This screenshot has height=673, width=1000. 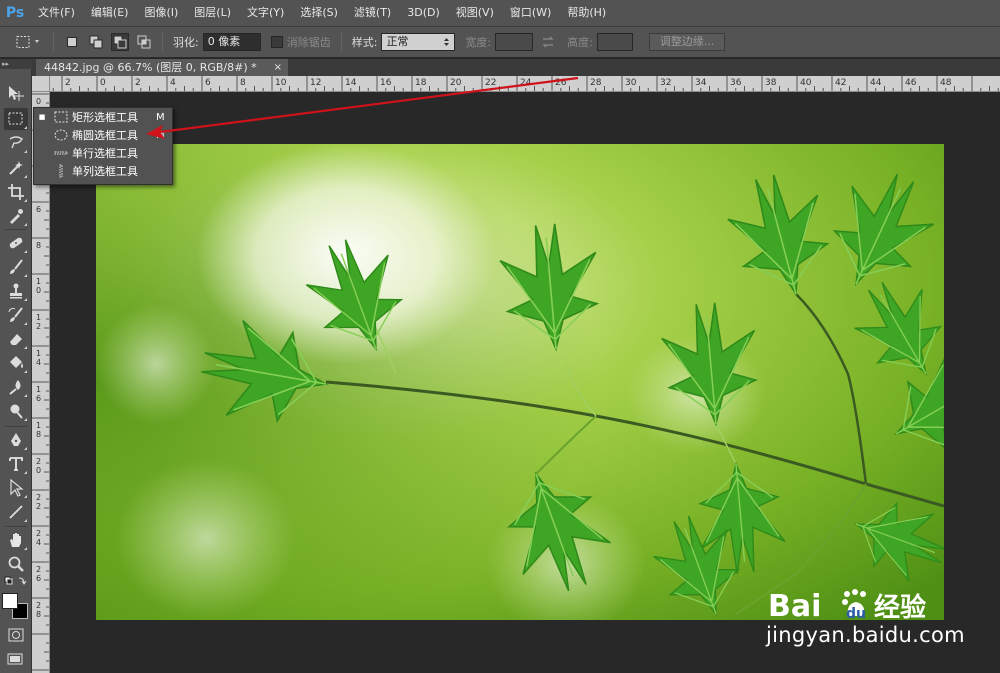 What do you see at coordinates (38, 281) in the screenshot?
I see `ruler-label: 1` at bounding box center [38, 281].